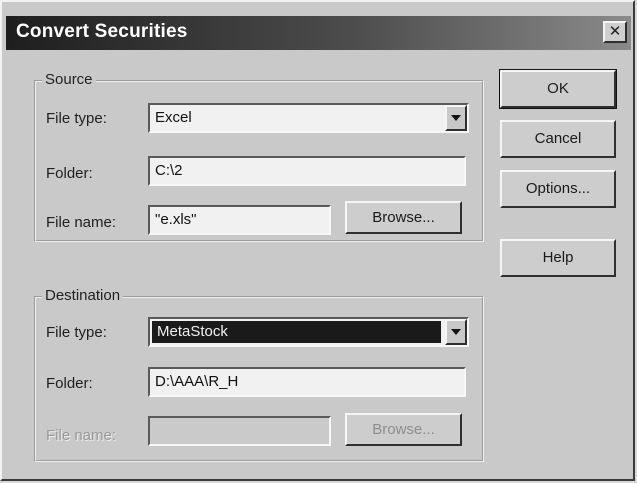  Describe the element at coordinates (558, 258) in the screenshot. I see `help-button: Help` at that location.